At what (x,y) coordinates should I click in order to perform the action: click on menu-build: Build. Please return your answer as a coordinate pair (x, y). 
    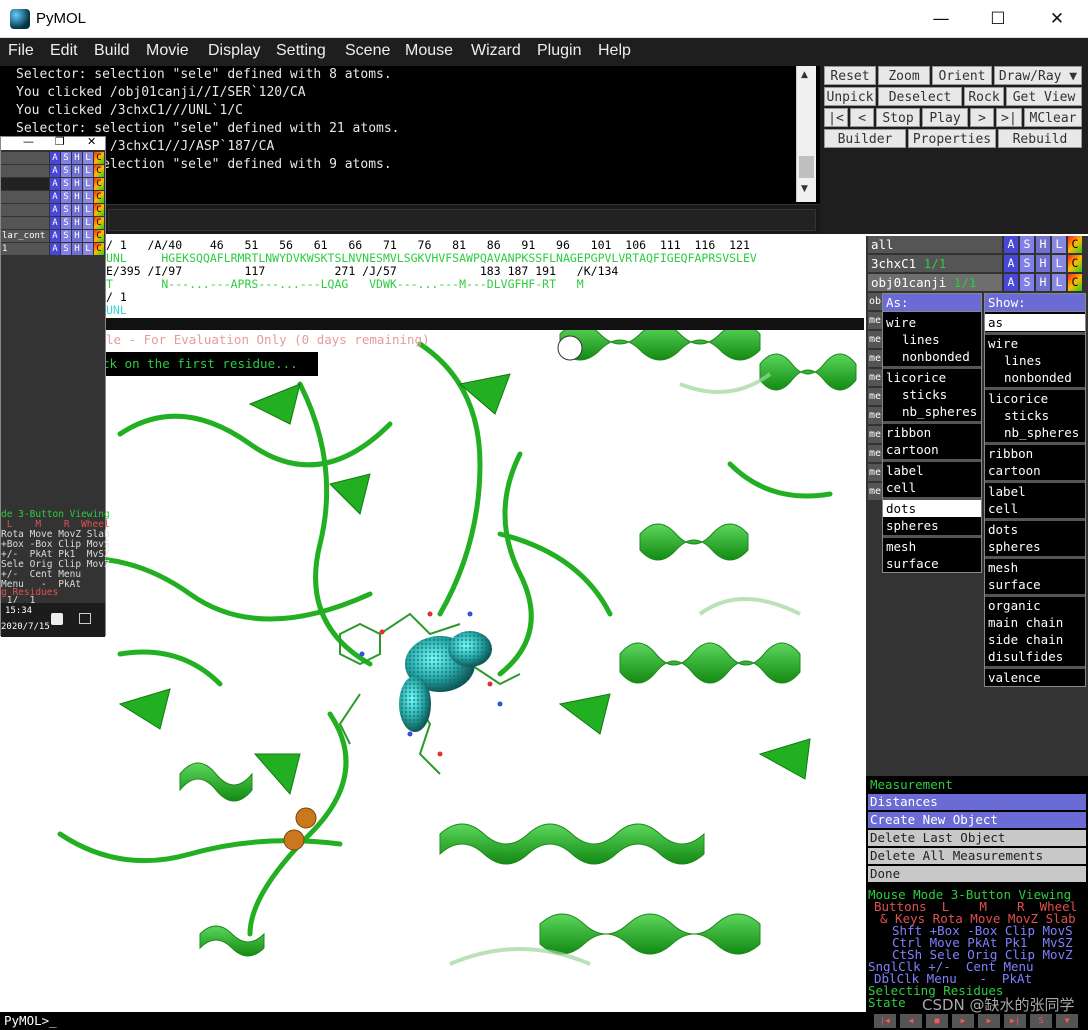
    Looking at the image, I should click on (112, 51).